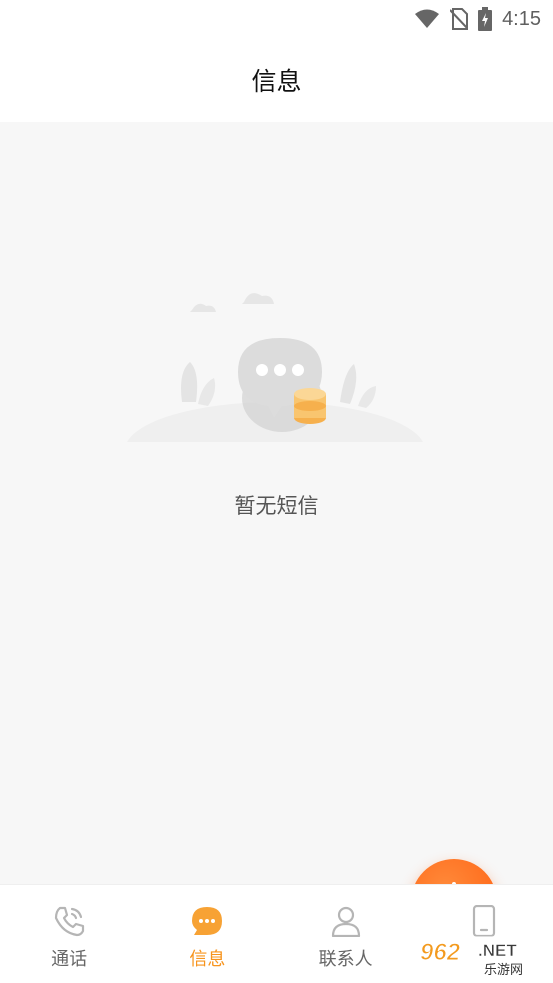 This screenshot has height=983, width=553. Describe the element at coordinates (459, 19) in the screenshot. I see `no-sim-icon` at that location.